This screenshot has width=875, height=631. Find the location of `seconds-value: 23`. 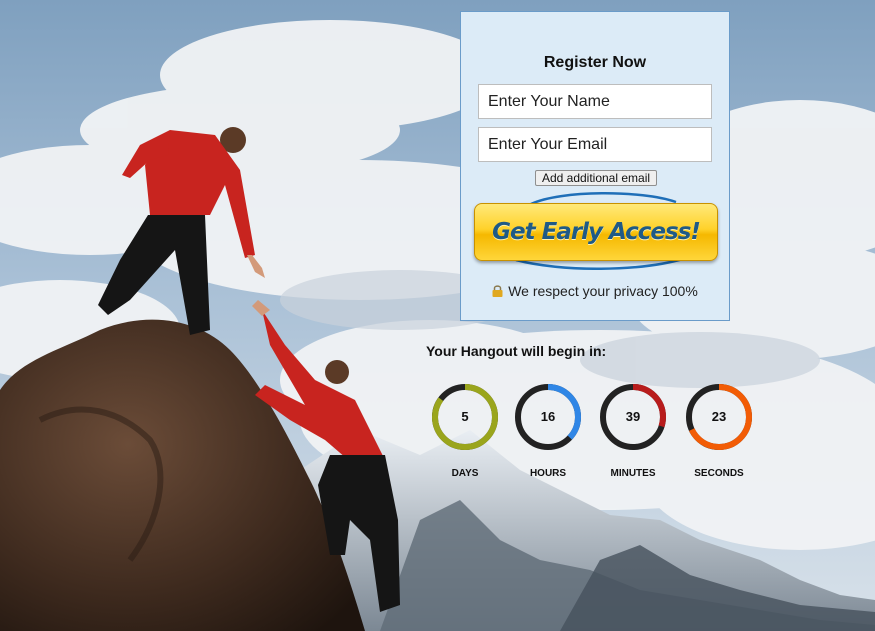

seconds-value: 23 is located at coordinates (719, 416).